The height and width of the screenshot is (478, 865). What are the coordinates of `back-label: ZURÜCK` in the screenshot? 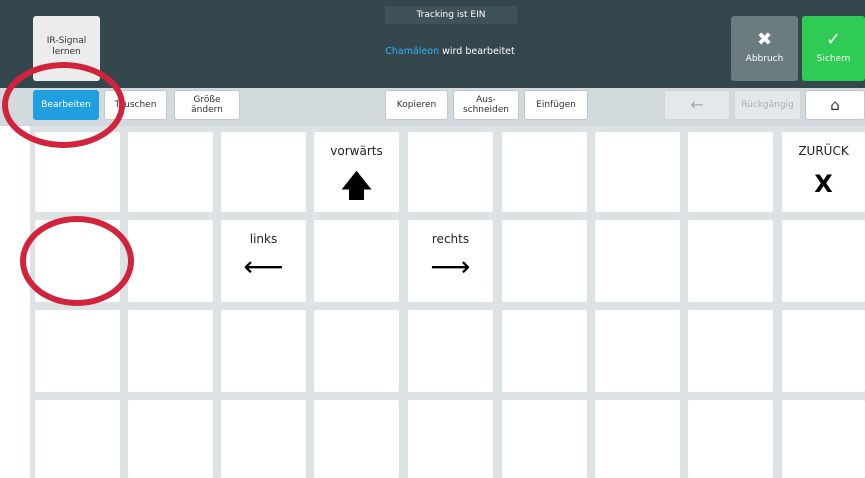 It's located at (823, 151).